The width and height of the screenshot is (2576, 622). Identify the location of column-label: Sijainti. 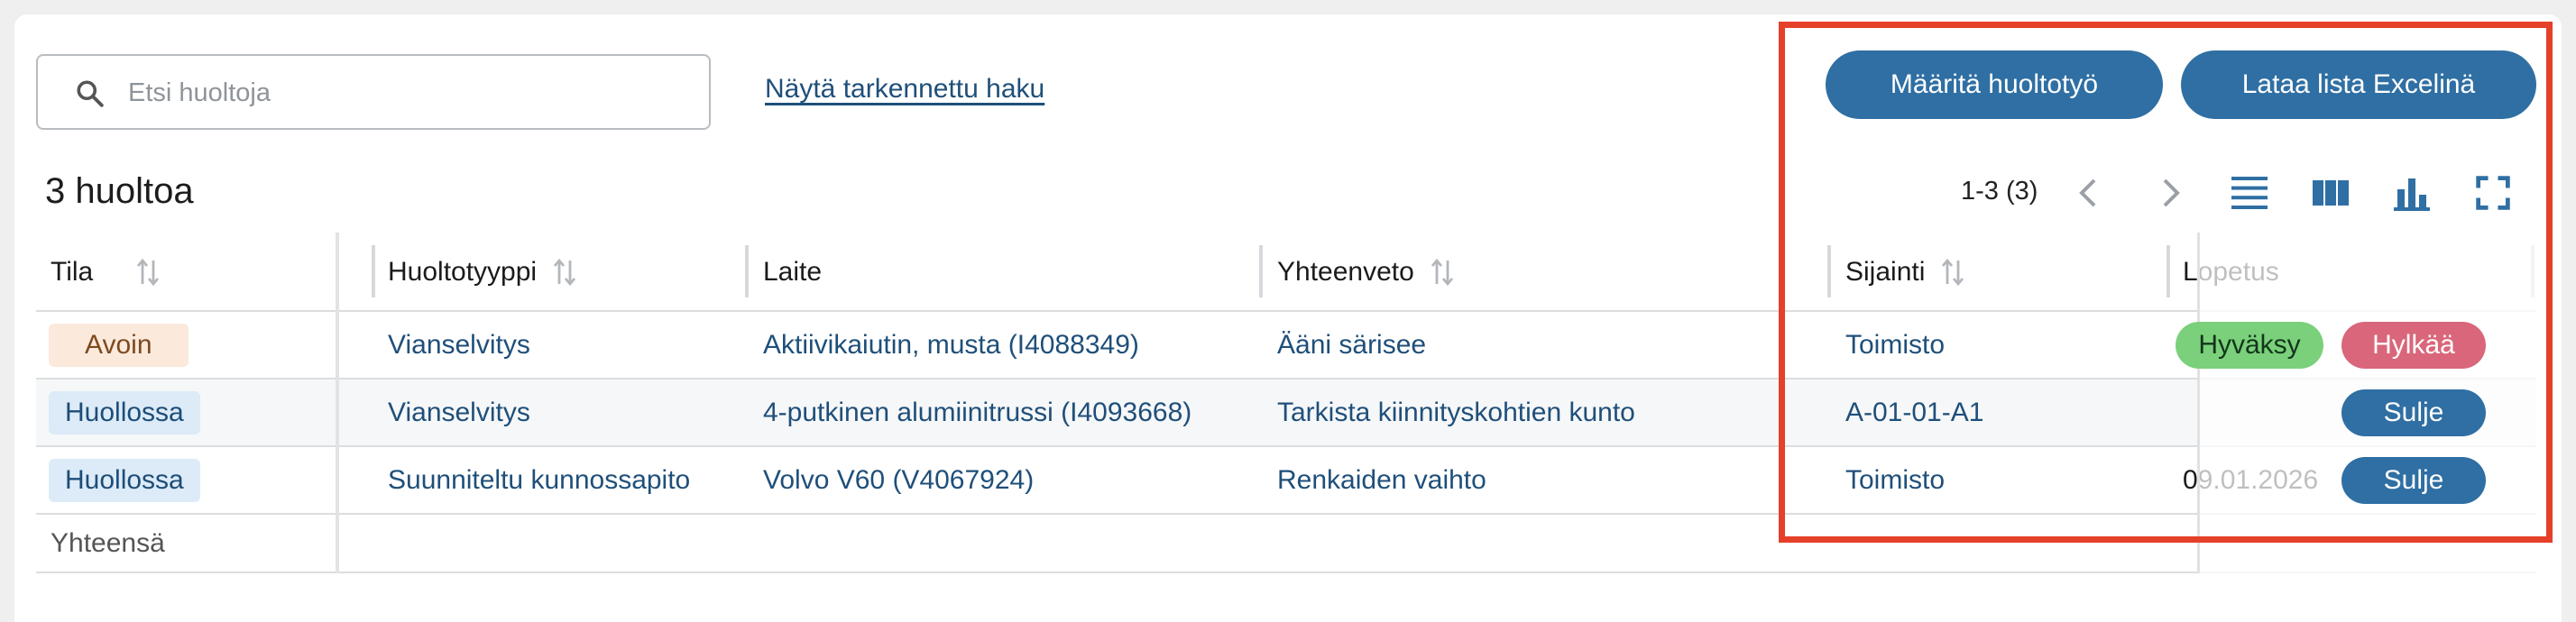
(1885, 272).